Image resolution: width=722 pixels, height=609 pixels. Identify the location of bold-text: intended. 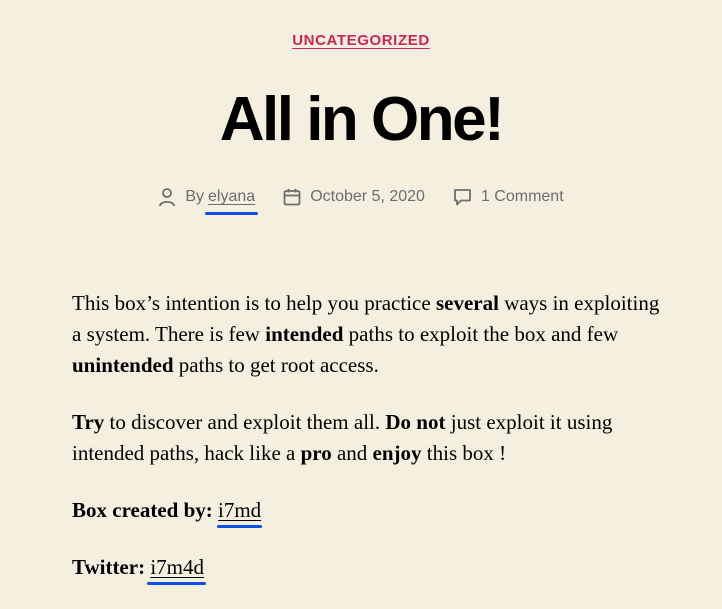
(304, 334).